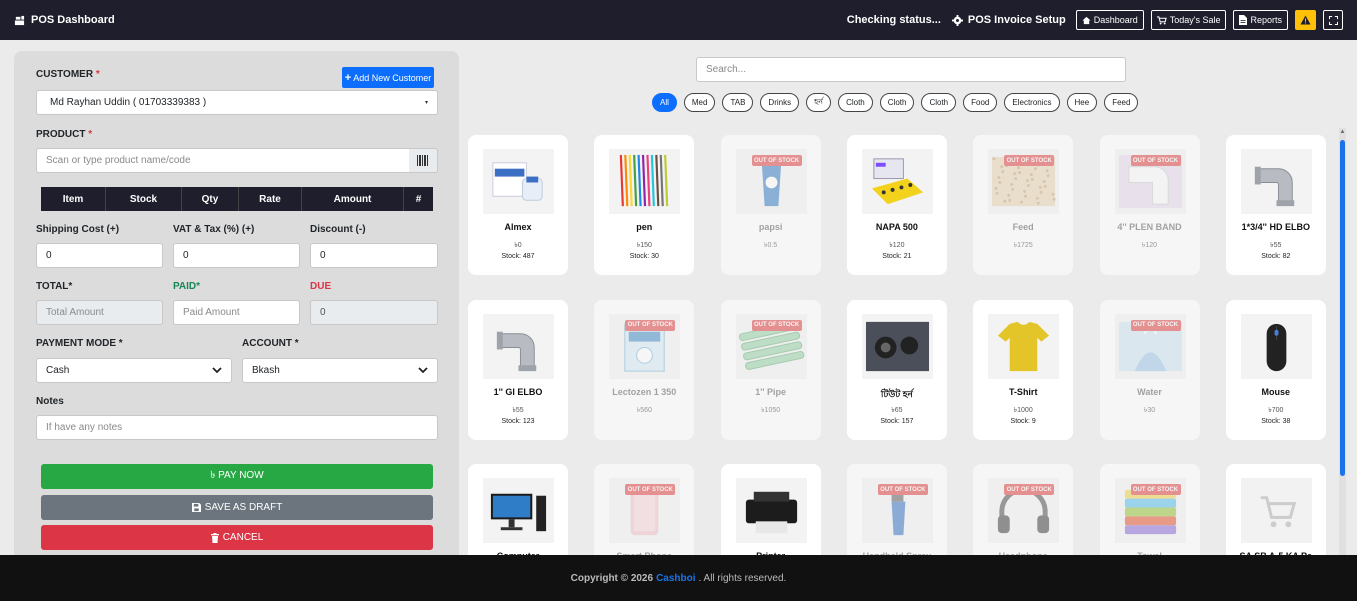 This screenshot has width=1357, height=601. I want to click on pos-invoice-setup-link: POS Invoice Setup, so click(1008, 20).